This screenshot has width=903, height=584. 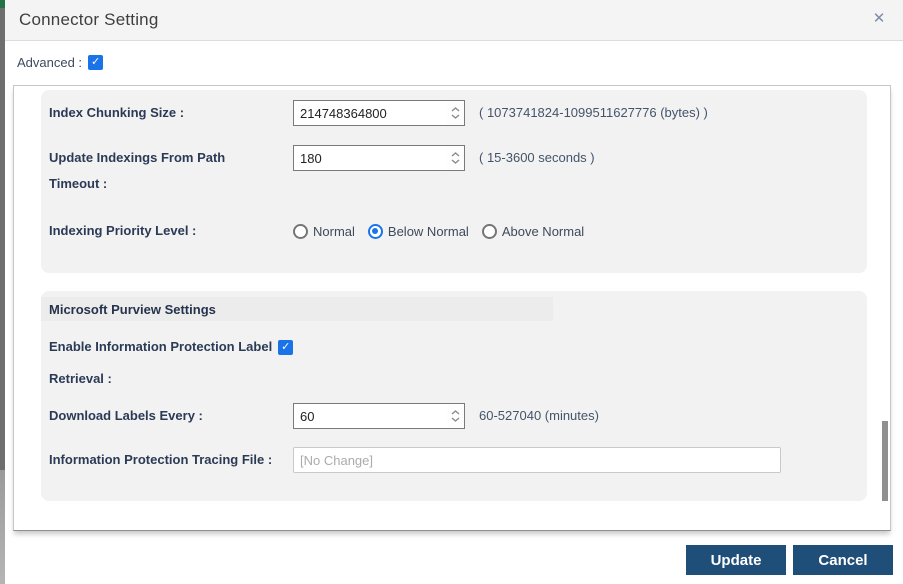 What do you see at coordinates (428, 231) in the screenshot?
I see `priority-option-below-normal-label: Below Normal` at bounding box center [428, 231].